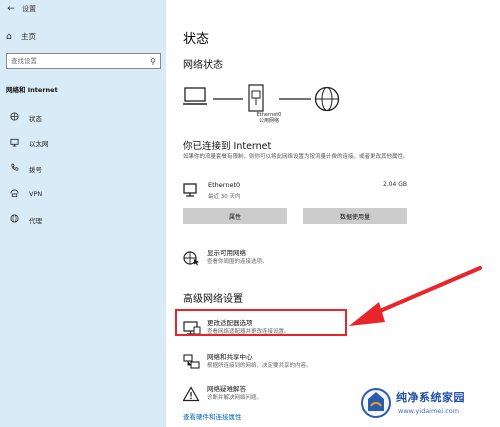 This screenshot has width=500, height=427. I want to click on home-nav-item: ⌂ 主页, so click(21, 36).